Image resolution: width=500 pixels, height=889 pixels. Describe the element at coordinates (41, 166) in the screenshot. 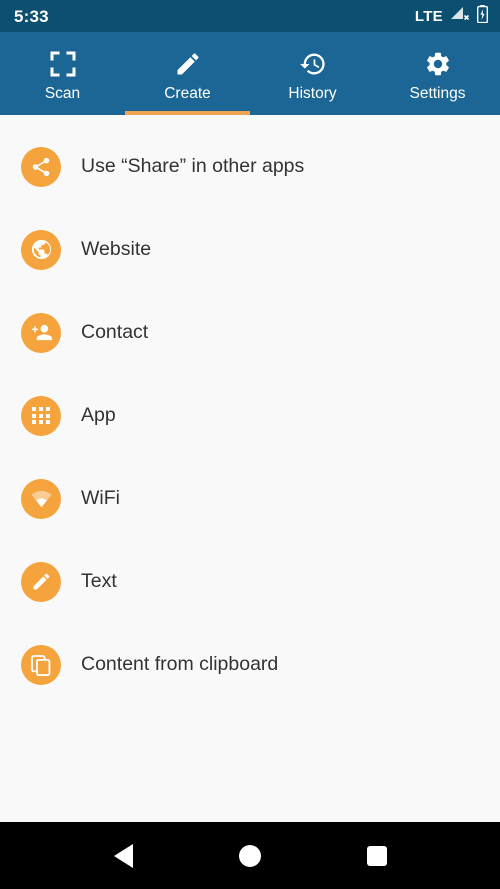

I see `share-icon` at that location.